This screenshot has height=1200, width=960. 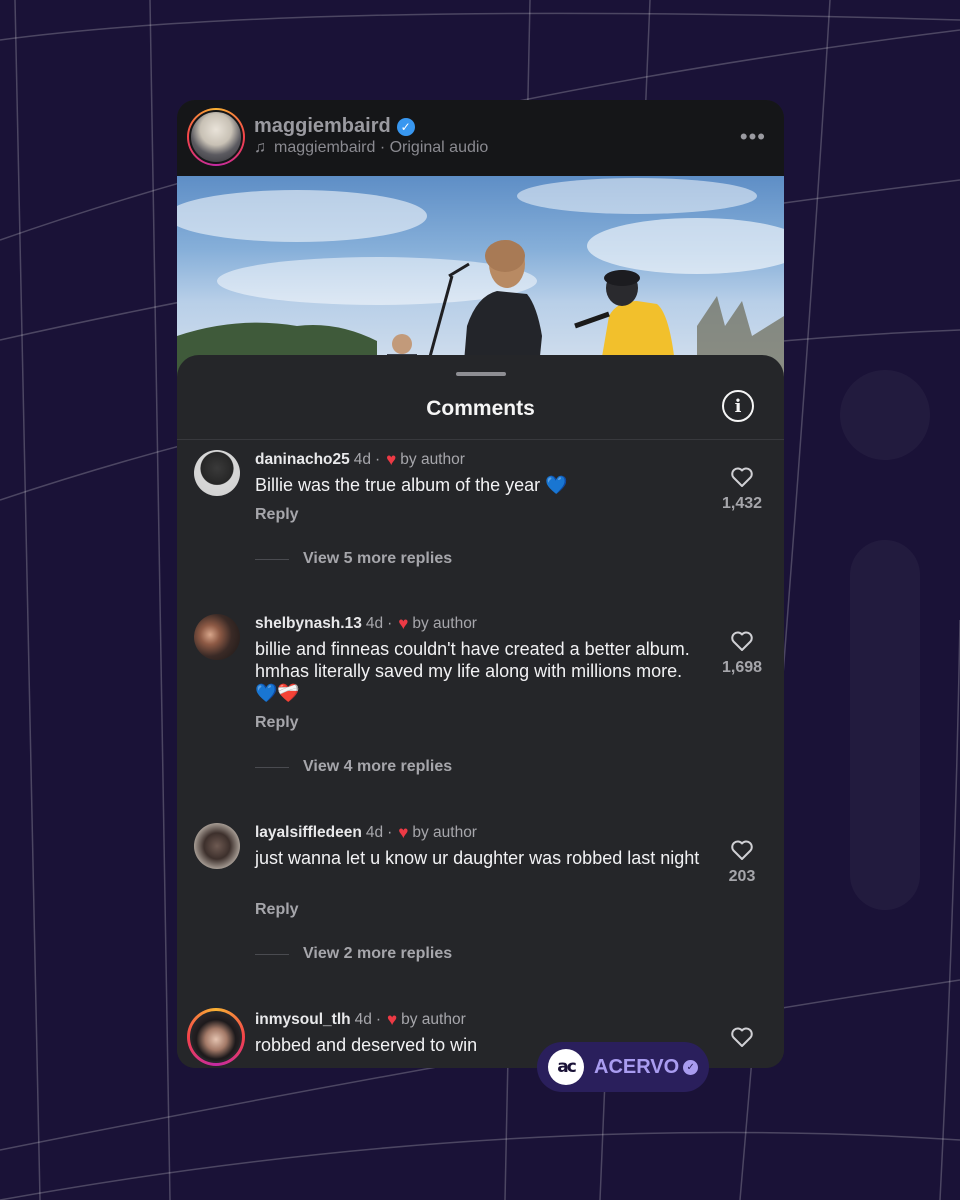 I want to click on comment-meta: daninacho25 4d · ♥ by author, so click(x=360, y=460).